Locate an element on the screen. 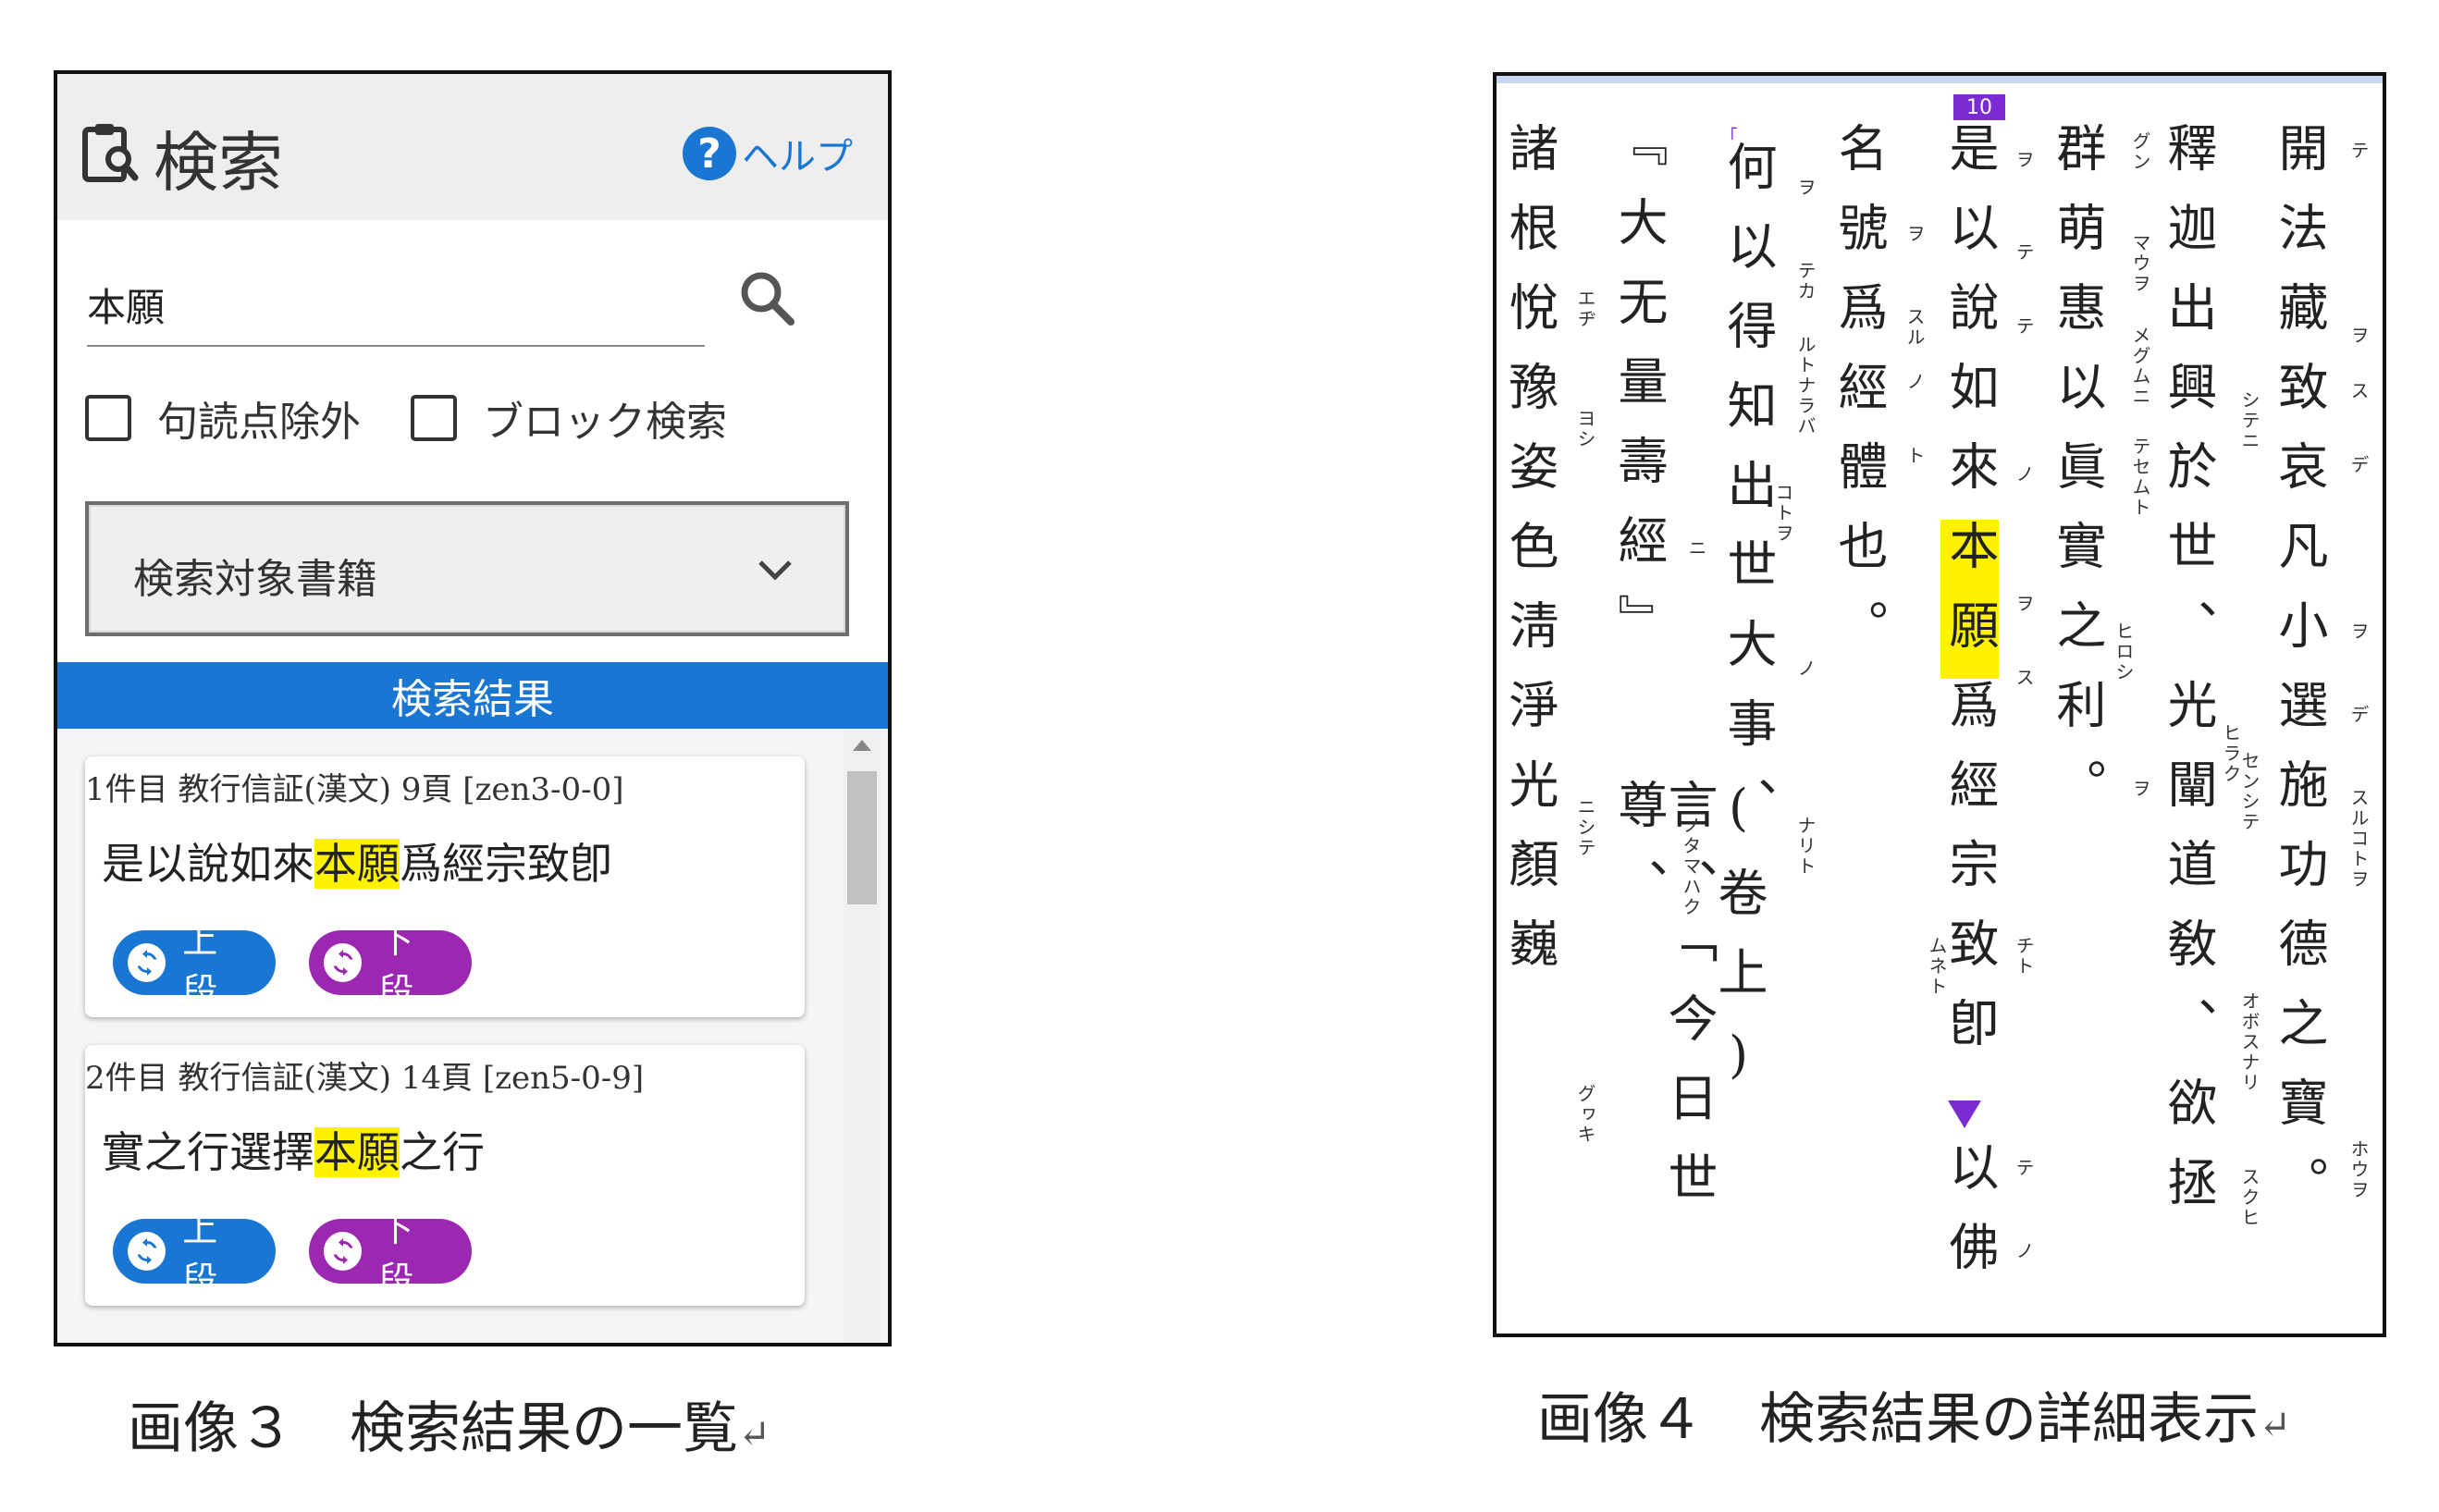 This screenshot has height=1512, width=2439. punctuation-exclude-option: 句読点除外 is located at coordinates (223, 418).